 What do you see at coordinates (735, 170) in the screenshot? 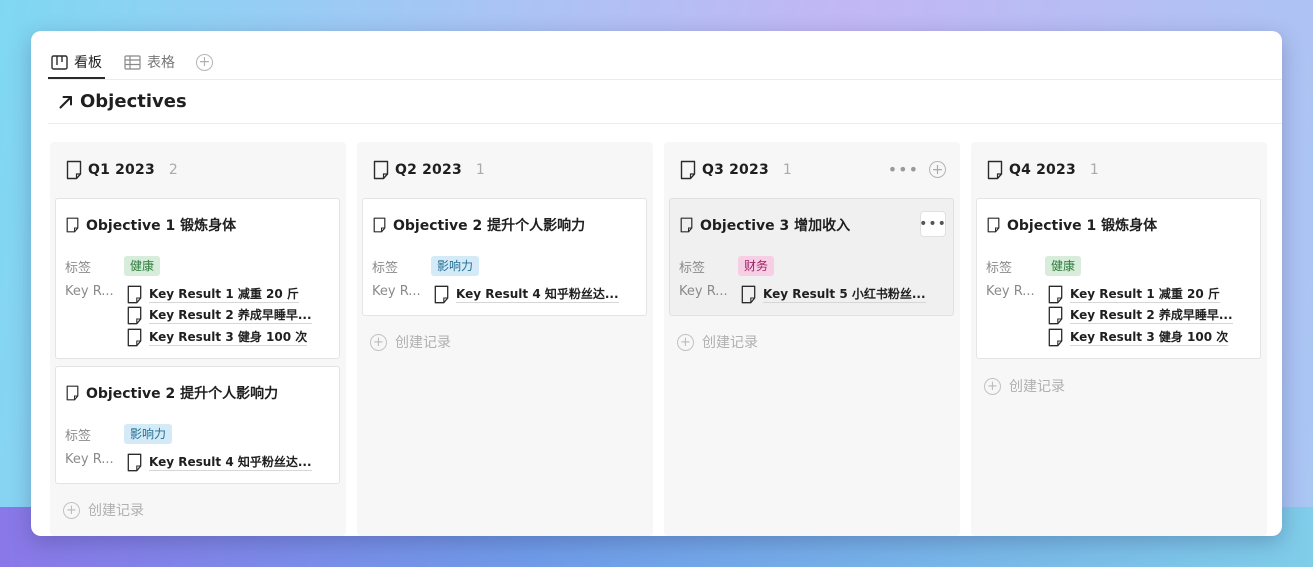
I see `column-title: Q3 2023` at bounding box center [735, 170].